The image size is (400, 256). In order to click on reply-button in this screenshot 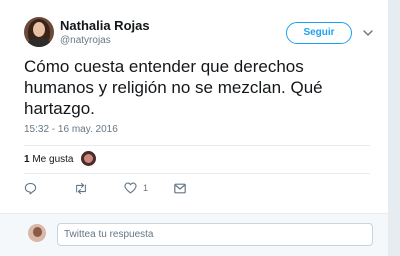, I will do `click(30, 188)`.